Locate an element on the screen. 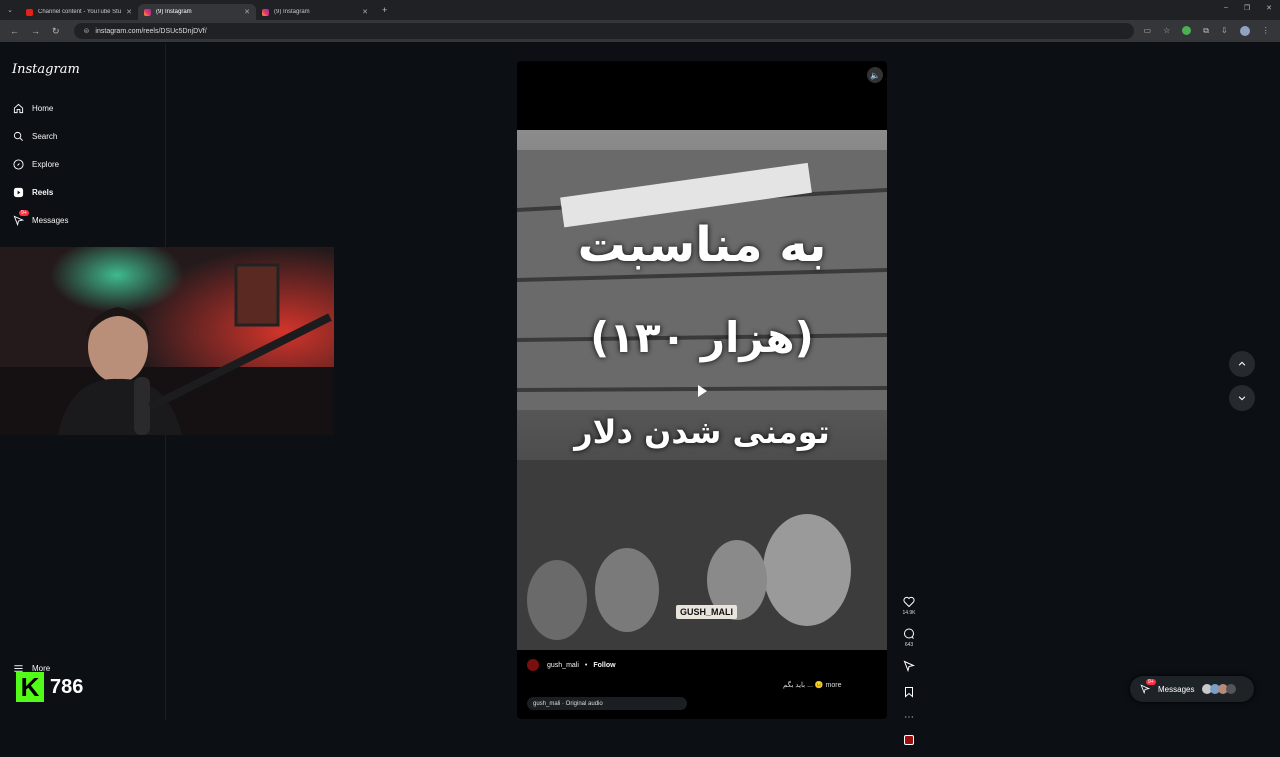 This screenshot has height=757, width=1280. sidebar-item-home: Home is located at coordinates (32, 108).